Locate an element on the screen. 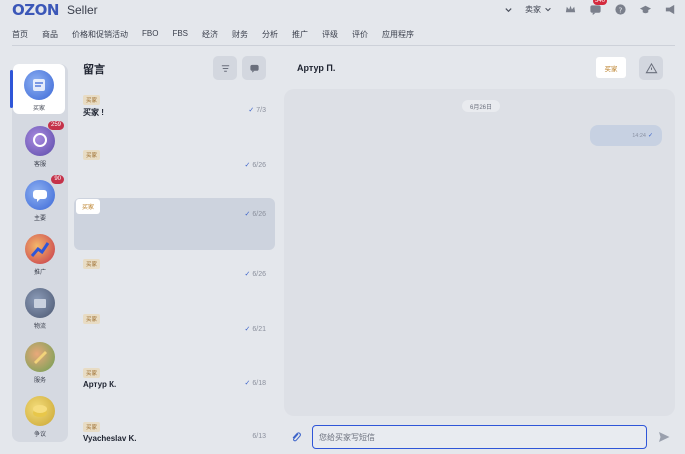 This screenshot has width=685, height=454. conversation-date: ✓ 7/3 is located at coordinates (257, 110).